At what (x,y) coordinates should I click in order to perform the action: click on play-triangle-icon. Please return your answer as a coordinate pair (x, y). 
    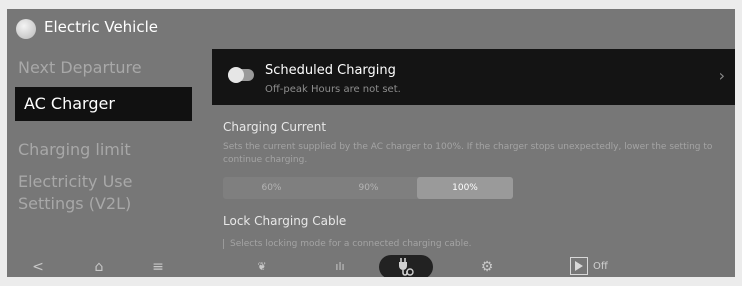
    Looking at the image, I should click on (579, 266).